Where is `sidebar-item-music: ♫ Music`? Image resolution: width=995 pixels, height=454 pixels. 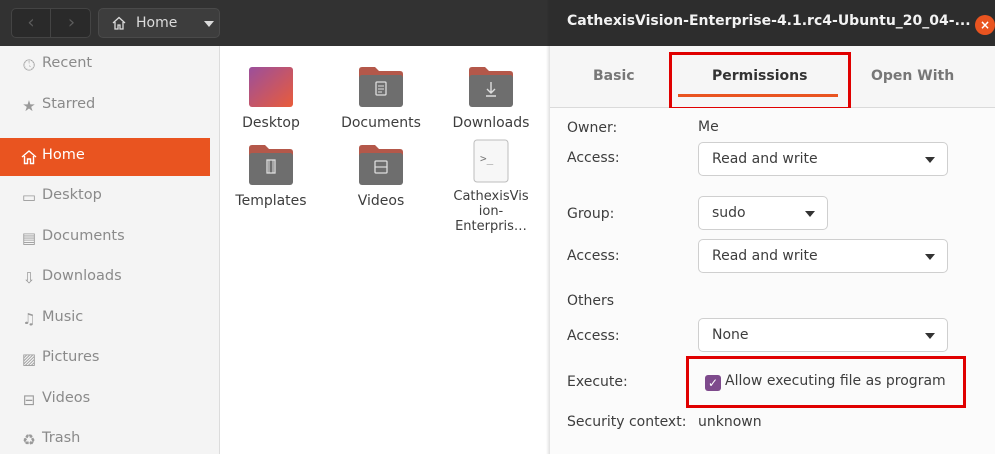 sidebar-item-music: ♫ Music is located at coordinates (105, 319).